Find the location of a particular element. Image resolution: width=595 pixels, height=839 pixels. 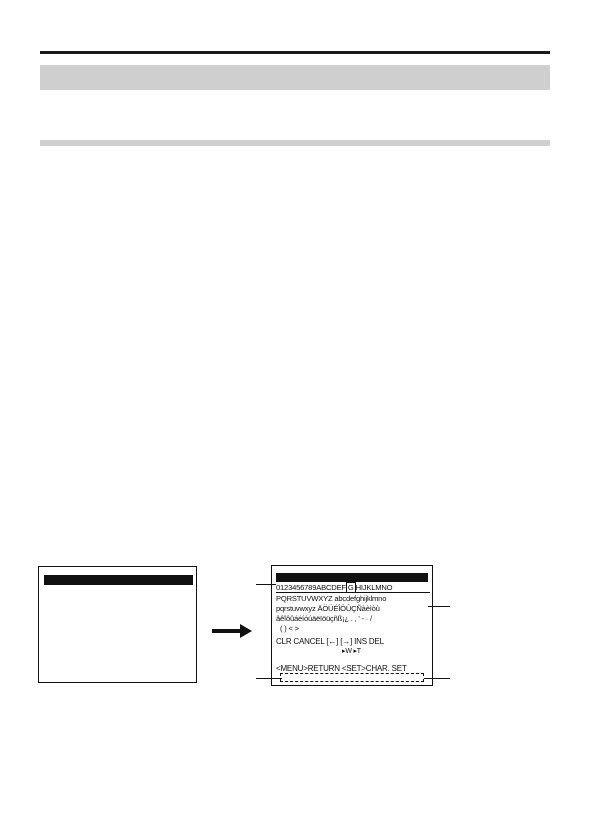

char-row-5: ( ) < > is located at coordinates (289, 628).